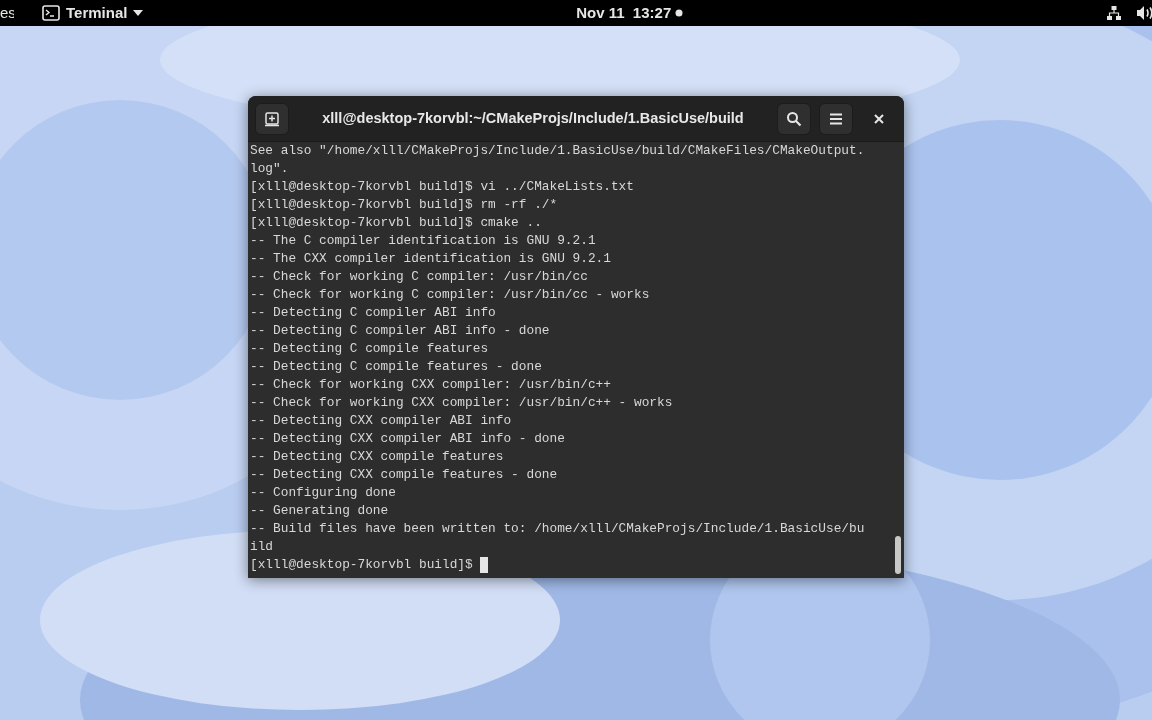  I want to click on search-icon, so click(794, 118).